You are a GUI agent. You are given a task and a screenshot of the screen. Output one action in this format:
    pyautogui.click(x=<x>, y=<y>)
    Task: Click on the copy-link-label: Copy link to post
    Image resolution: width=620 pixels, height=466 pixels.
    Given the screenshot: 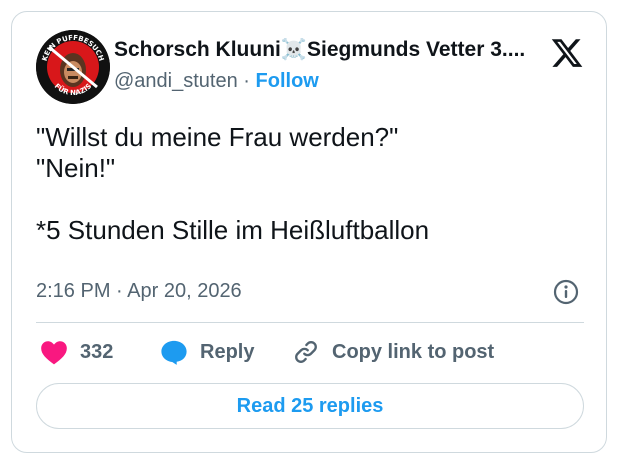 What is the action you would take?
    pyautogui.click(x=413, y=351)
    